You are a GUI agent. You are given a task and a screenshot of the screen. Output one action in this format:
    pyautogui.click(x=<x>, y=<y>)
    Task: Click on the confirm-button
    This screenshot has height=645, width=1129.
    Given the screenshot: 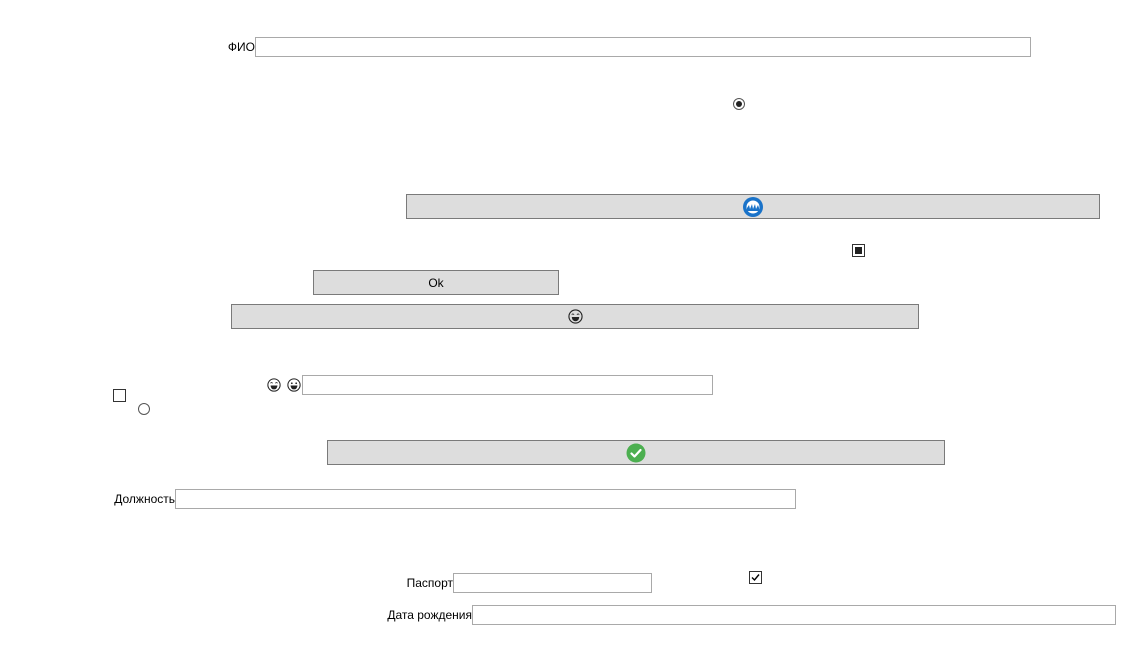 What is the action you would take?
    pyautogui.click(x=636, y=452)
    